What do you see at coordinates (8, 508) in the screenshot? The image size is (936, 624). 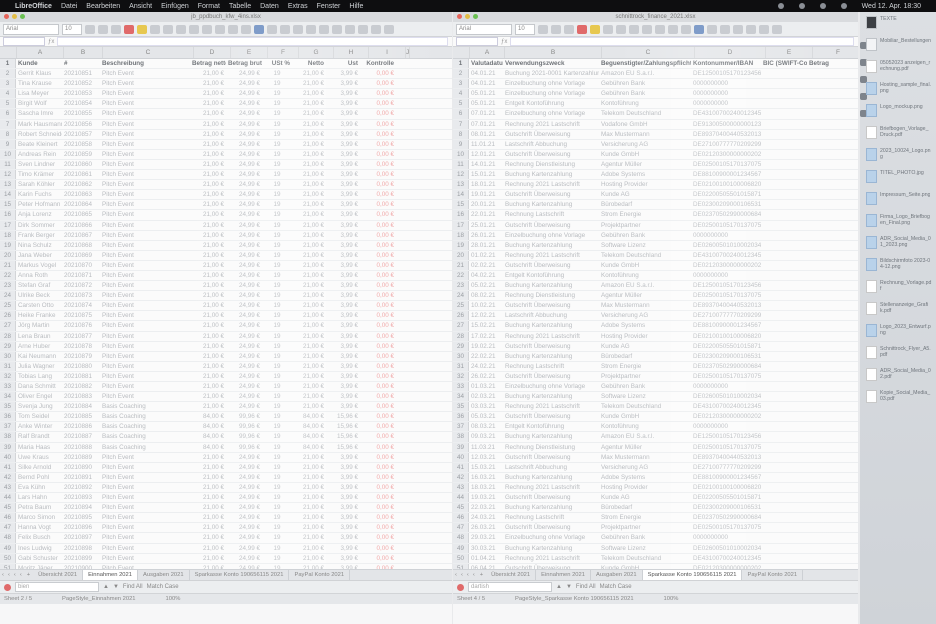 I see `row-number: 45` at bounding box center [8, 508].